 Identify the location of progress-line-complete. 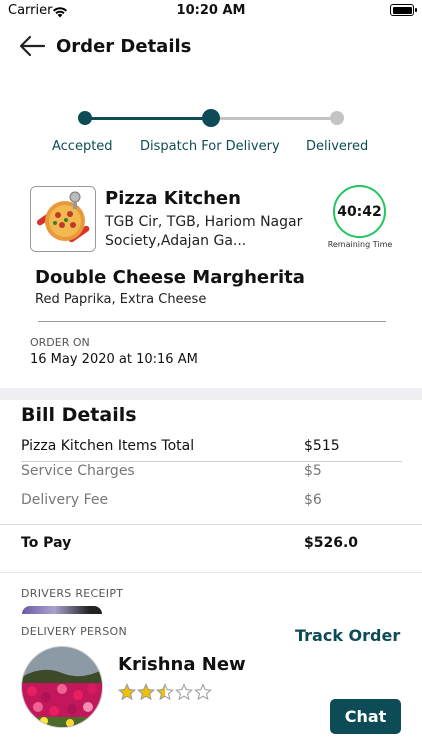
(148, 118).